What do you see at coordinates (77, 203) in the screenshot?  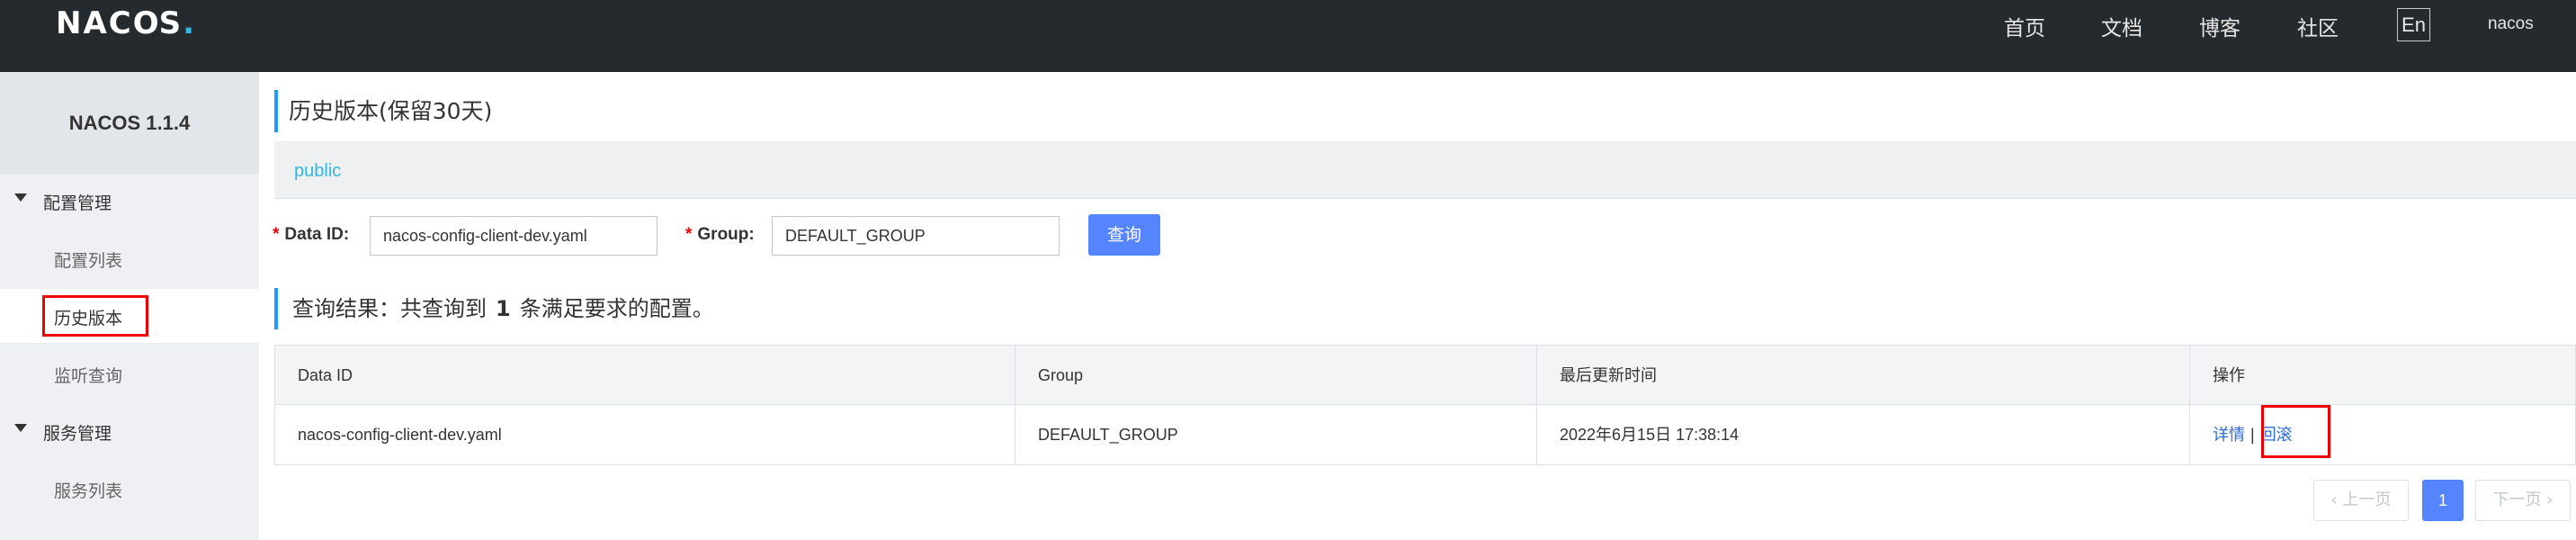 I see `menu-group-label: 配置管理` at bounding box center [77, 203].